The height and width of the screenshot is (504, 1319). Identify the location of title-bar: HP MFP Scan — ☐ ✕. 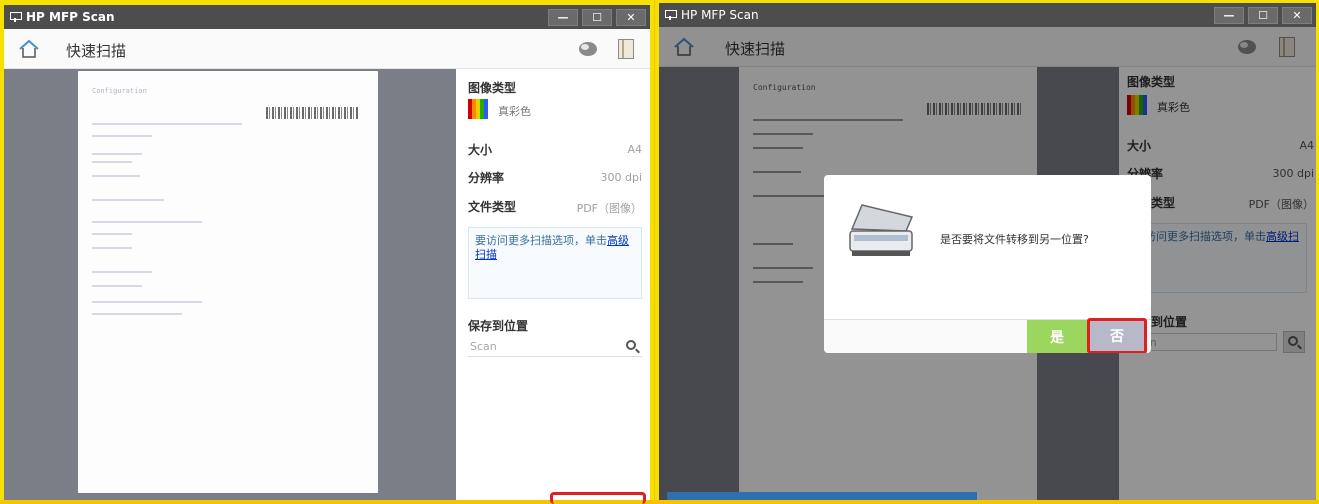
(327, 17).